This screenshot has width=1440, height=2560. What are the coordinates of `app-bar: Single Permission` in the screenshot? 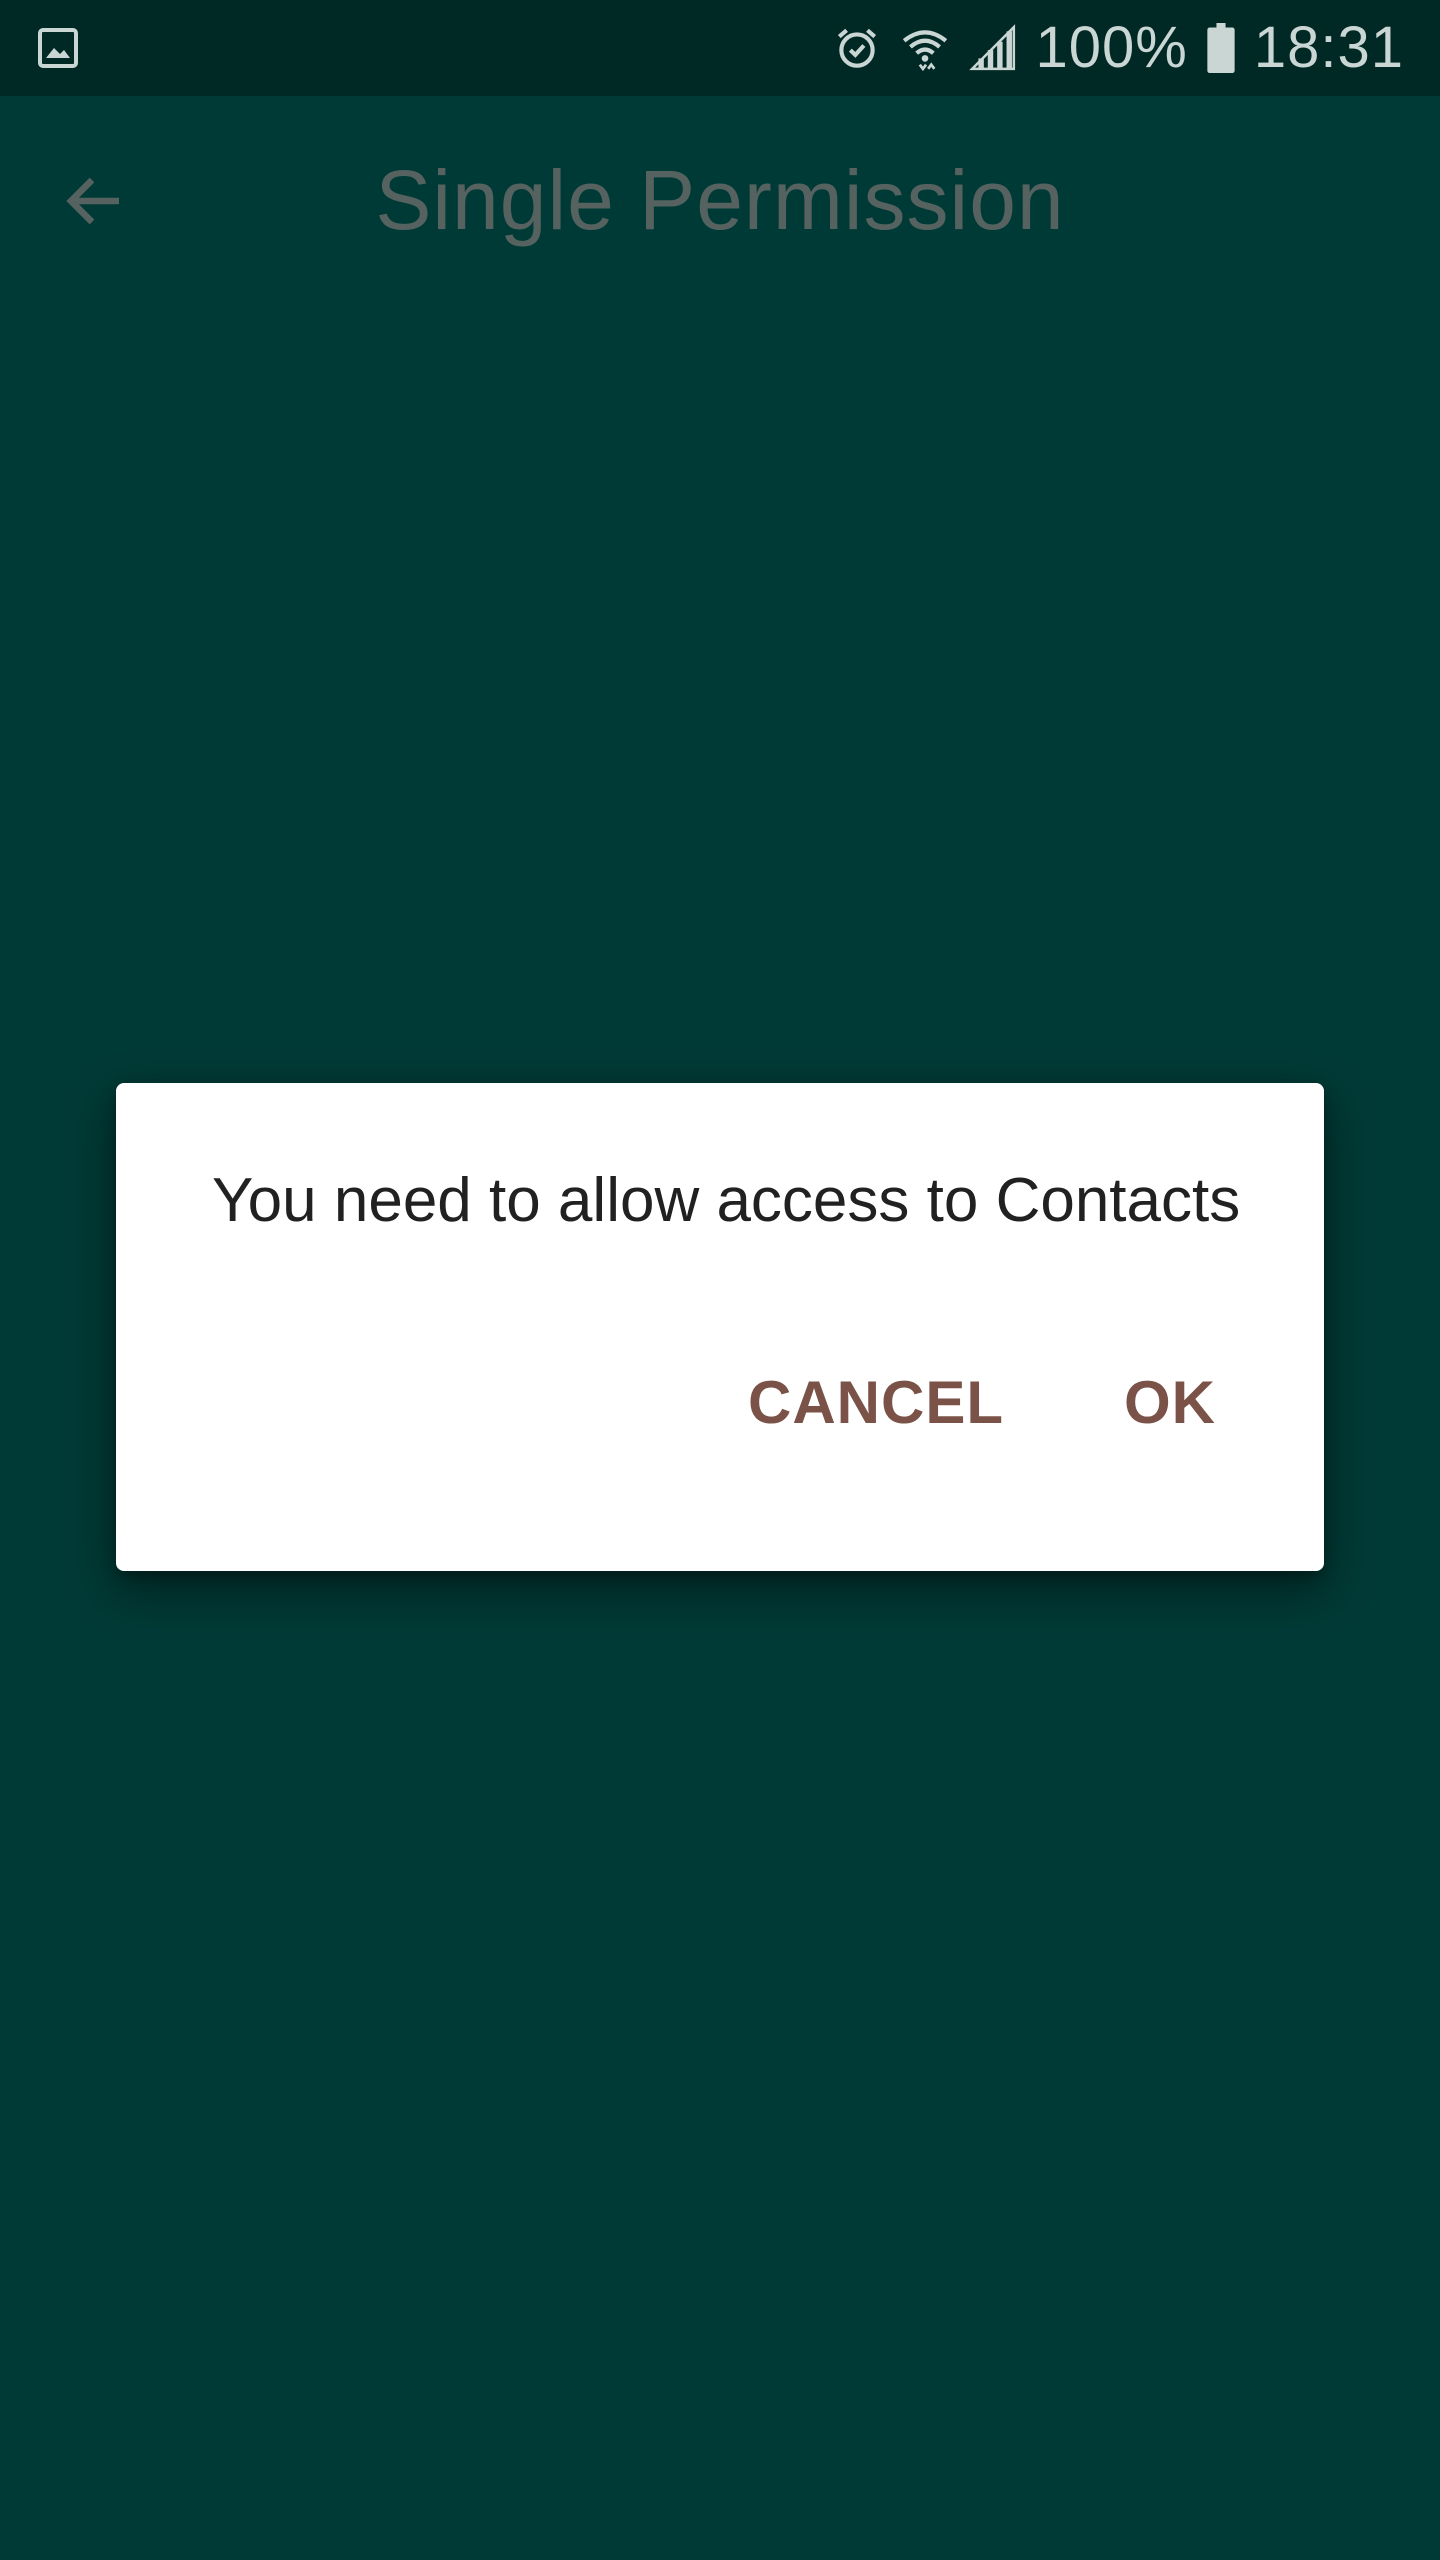 It's located at (720, 210).